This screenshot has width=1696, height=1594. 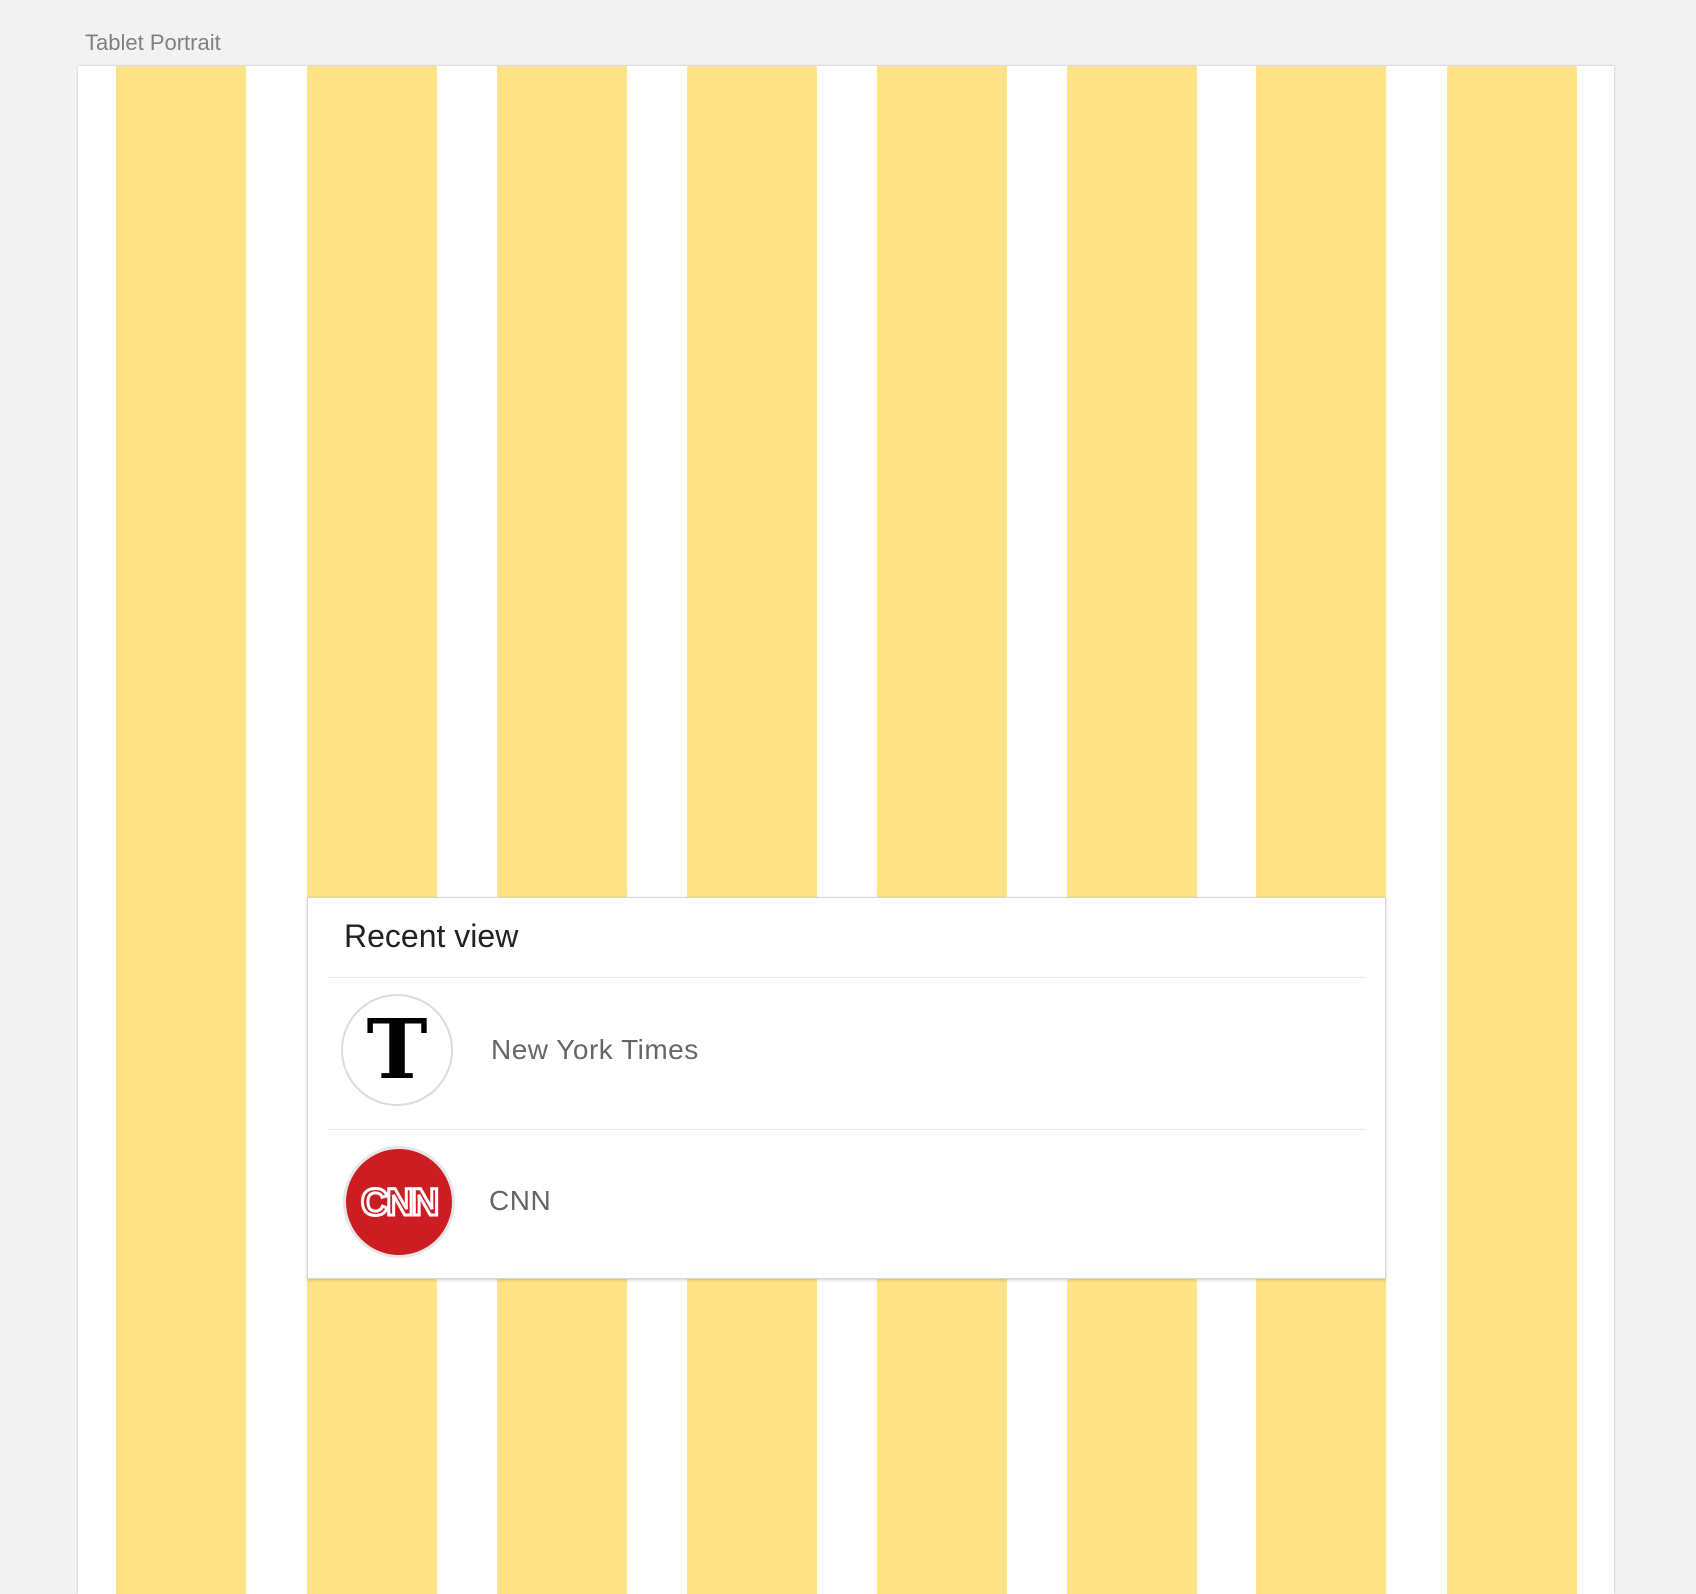 I want to click on list-item-cnn: CNN CNN, so click(x=846, y=1206).